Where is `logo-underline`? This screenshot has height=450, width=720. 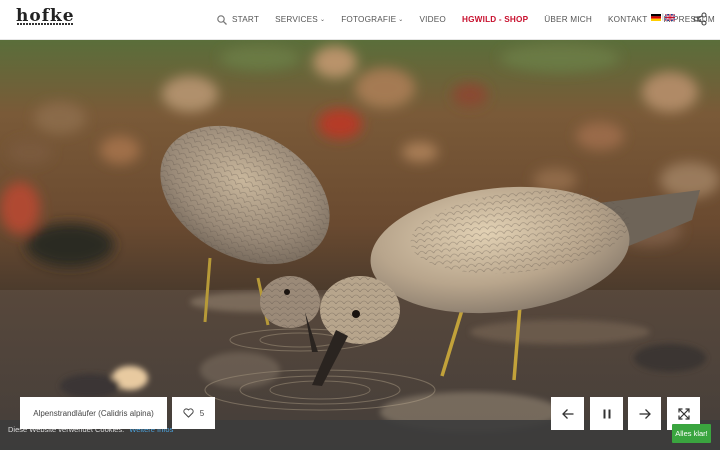 logo-underline is located at coordinates (45, 24).